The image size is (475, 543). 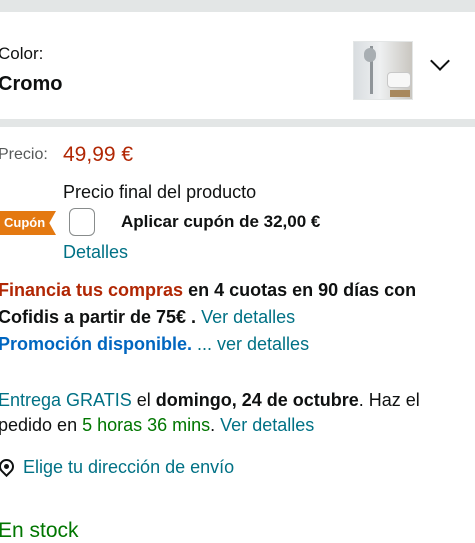 I want to click on finance-details-link: Ver detalles, so click(x=245, y=317).